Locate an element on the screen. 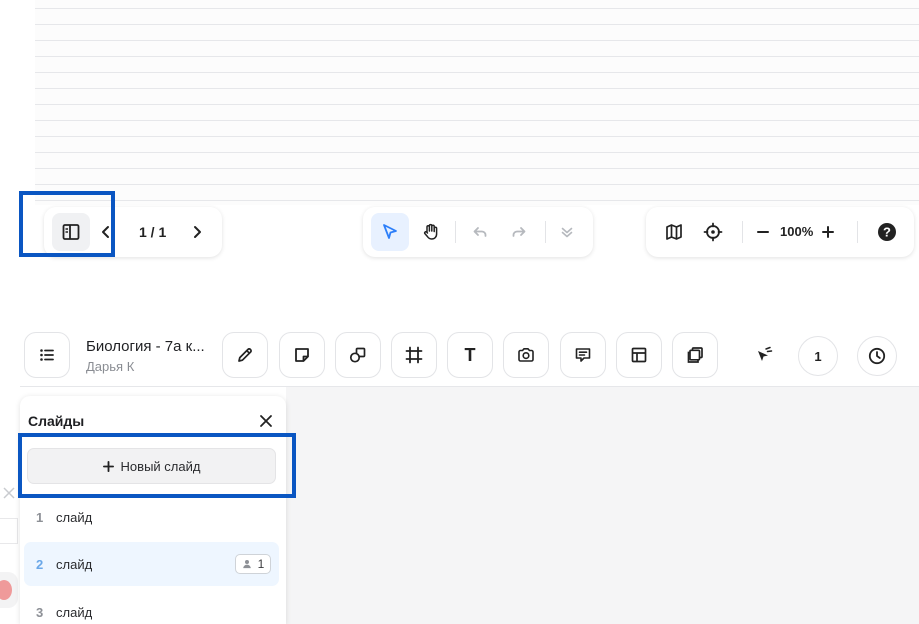  duplicate-icon is located at coordinates (695, 355).